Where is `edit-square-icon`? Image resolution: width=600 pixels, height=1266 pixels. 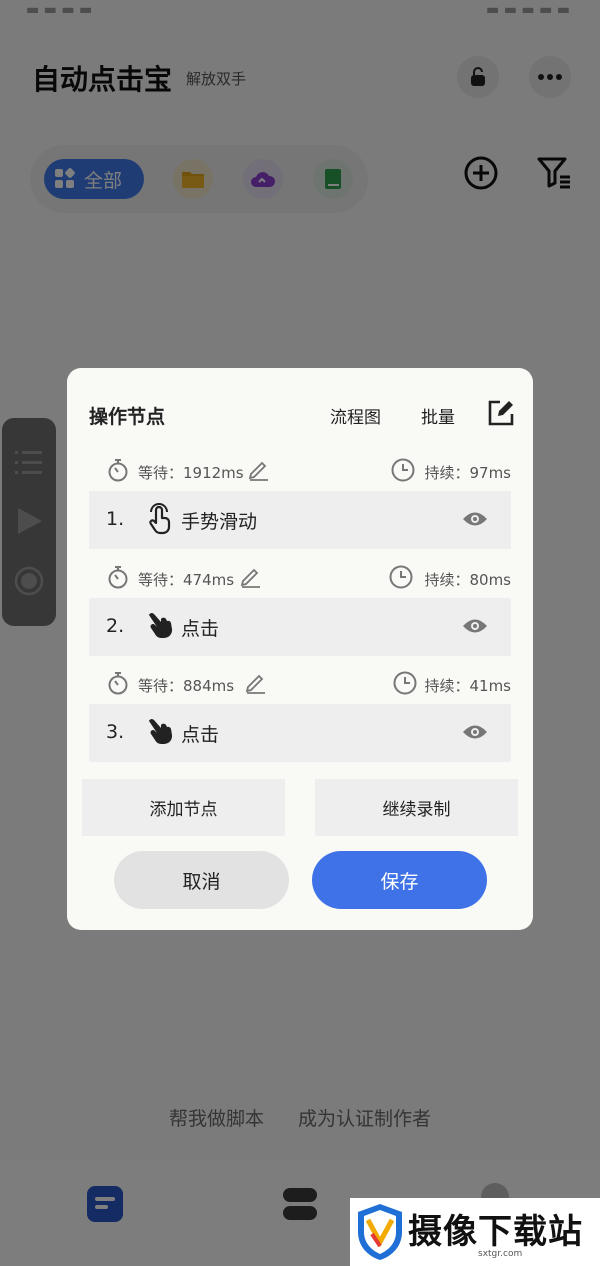
edit-square-icon is located at coordinates (501, 413).